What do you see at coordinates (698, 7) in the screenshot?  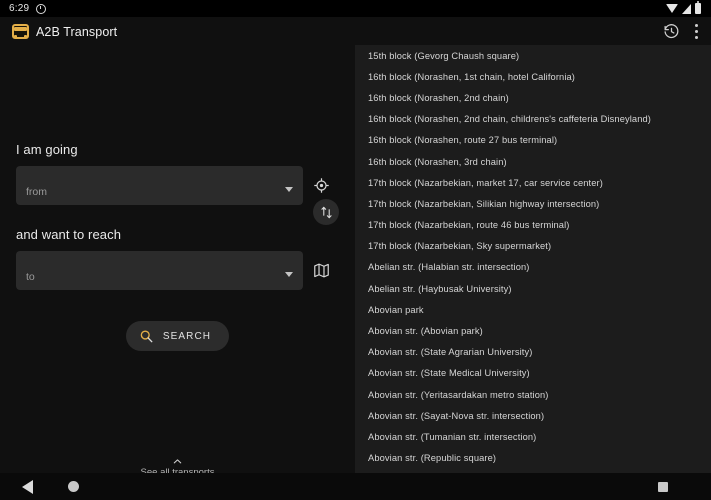 I see `battery-icon` at bounding box center [698, 7].